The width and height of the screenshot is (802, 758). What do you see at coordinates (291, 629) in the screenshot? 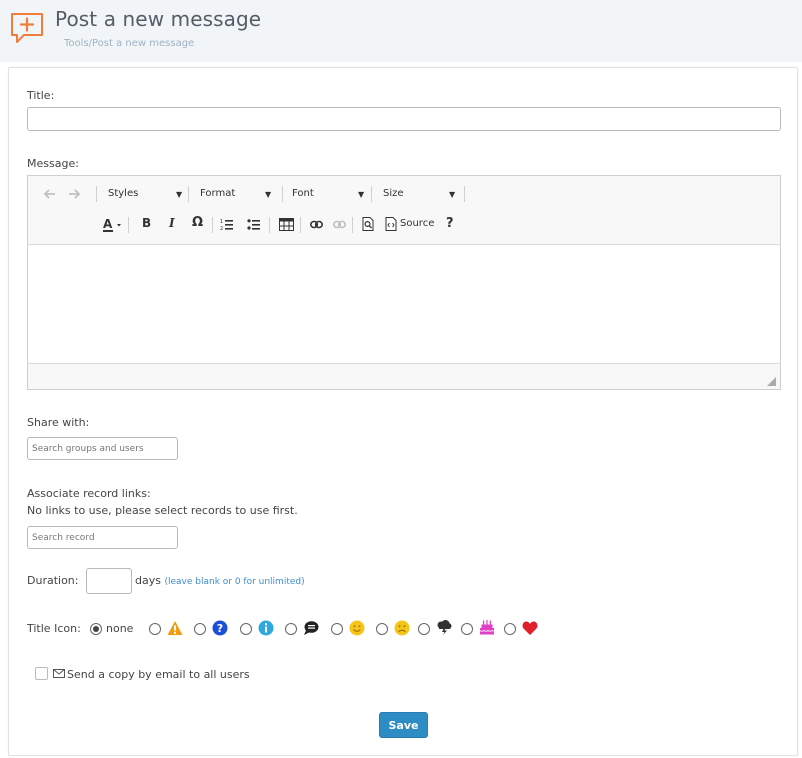
I see `title-icon-radio-speech` at bounding box center [291, 629].